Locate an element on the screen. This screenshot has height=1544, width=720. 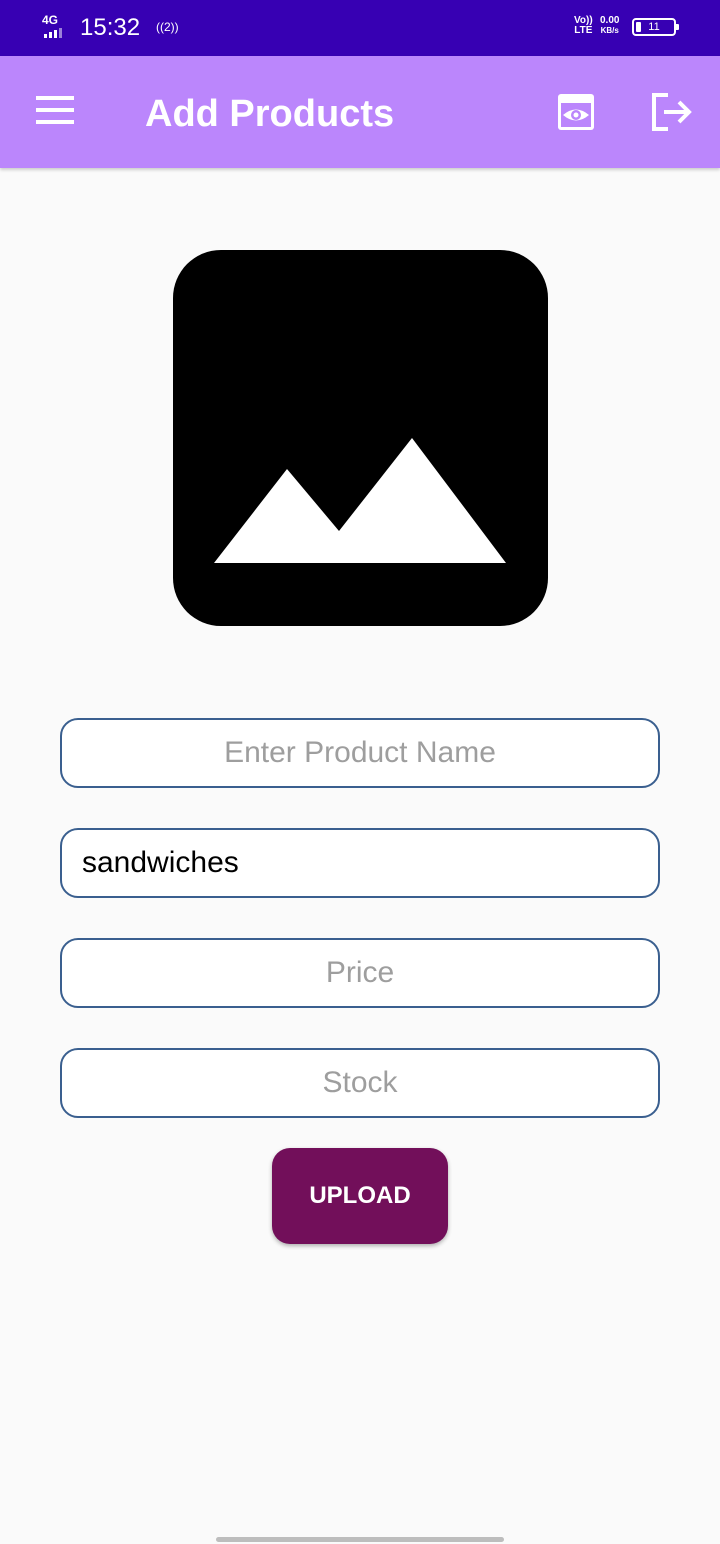
volte-indicator: Vo)) LTE is located at coordinates (583, 26).